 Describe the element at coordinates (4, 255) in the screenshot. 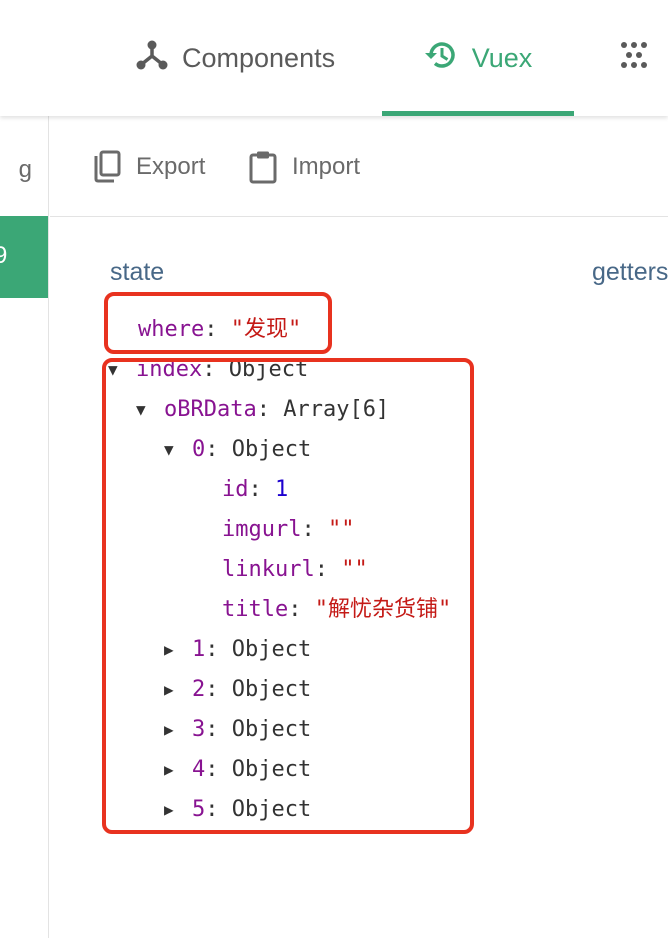

I see `sidebar-active-label: 9` at that location.